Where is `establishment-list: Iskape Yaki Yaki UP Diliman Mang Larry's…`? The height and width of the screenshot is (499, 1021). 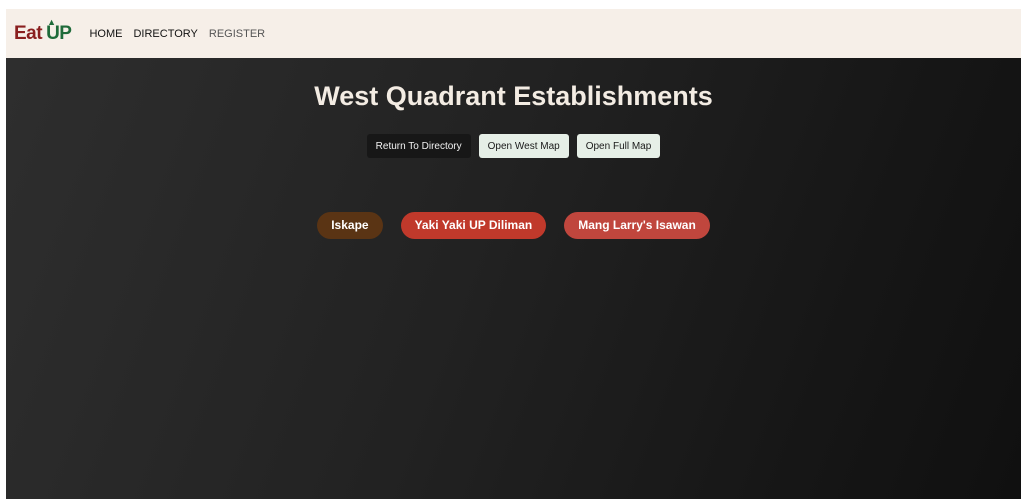 establishment-list: Iskape Yaki Yaki UP Diliman Mang Larry's… is located at coordinates (513, 225).